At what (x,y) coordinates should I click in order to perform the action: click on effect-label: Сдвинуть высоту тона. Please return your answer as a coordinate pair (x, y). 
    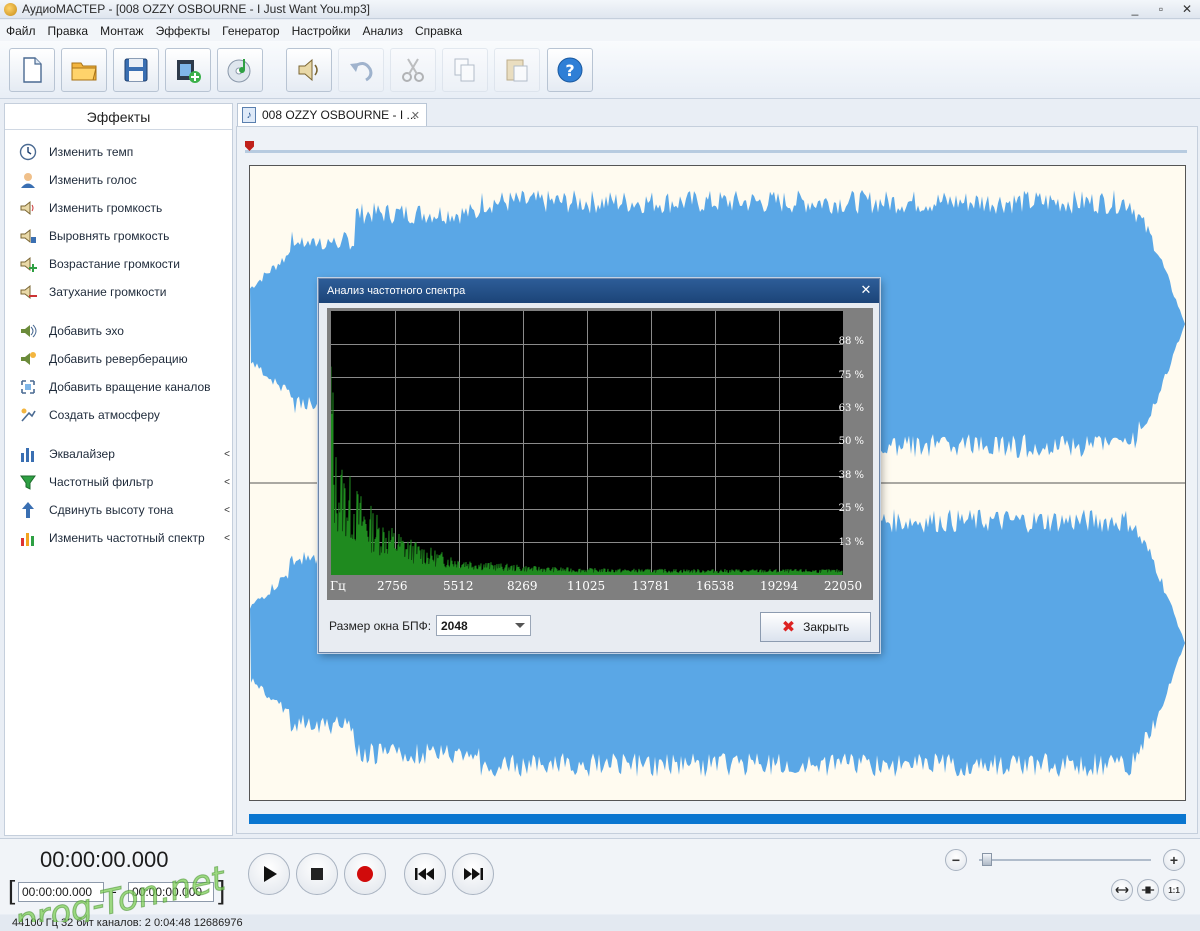
    Looking at the image, I should click on (111, 510).